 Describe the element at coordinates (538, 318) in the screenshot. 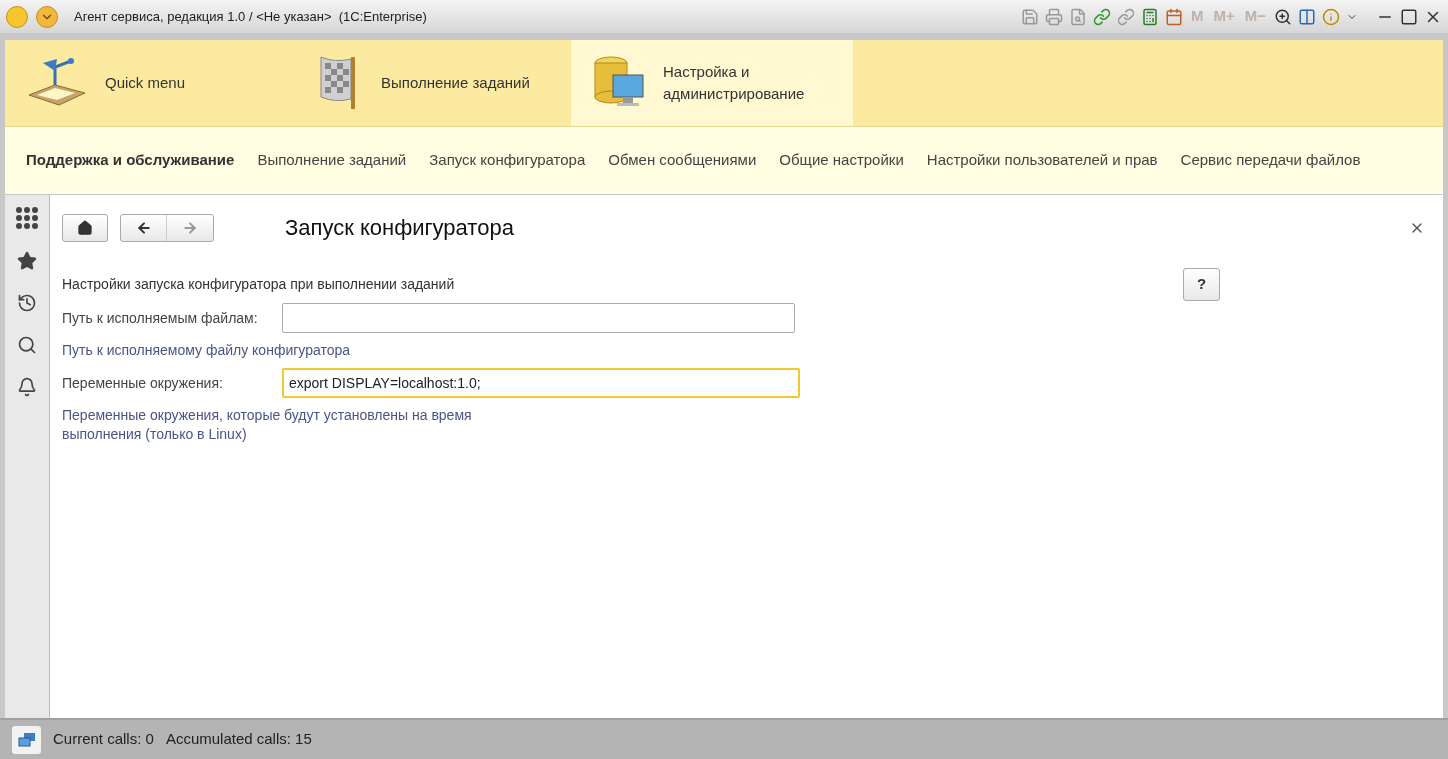

I see `input-field` at that location.